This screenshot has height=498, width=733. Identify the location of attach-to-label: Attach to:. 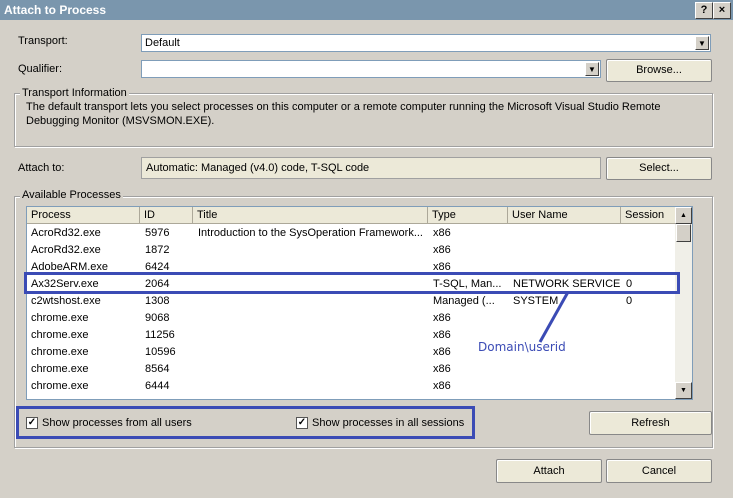
(41, 168).